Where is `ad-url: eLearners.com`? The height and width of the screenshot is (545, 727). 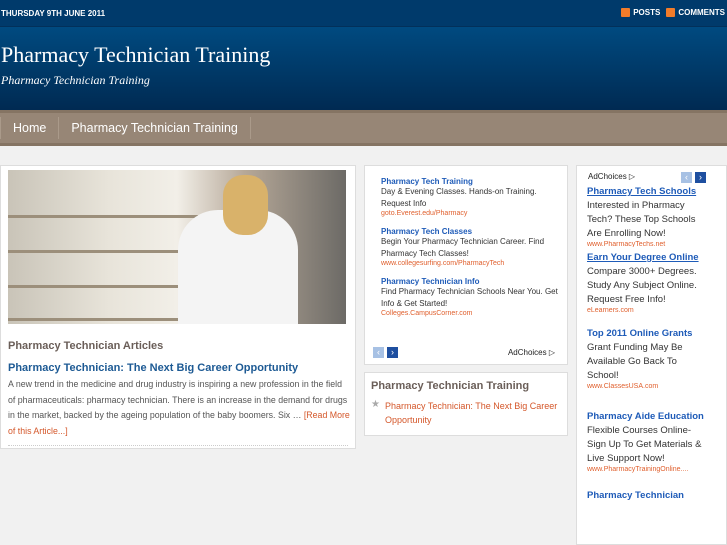 ad-url: eLearners.com is located at coordinates (647, 310).